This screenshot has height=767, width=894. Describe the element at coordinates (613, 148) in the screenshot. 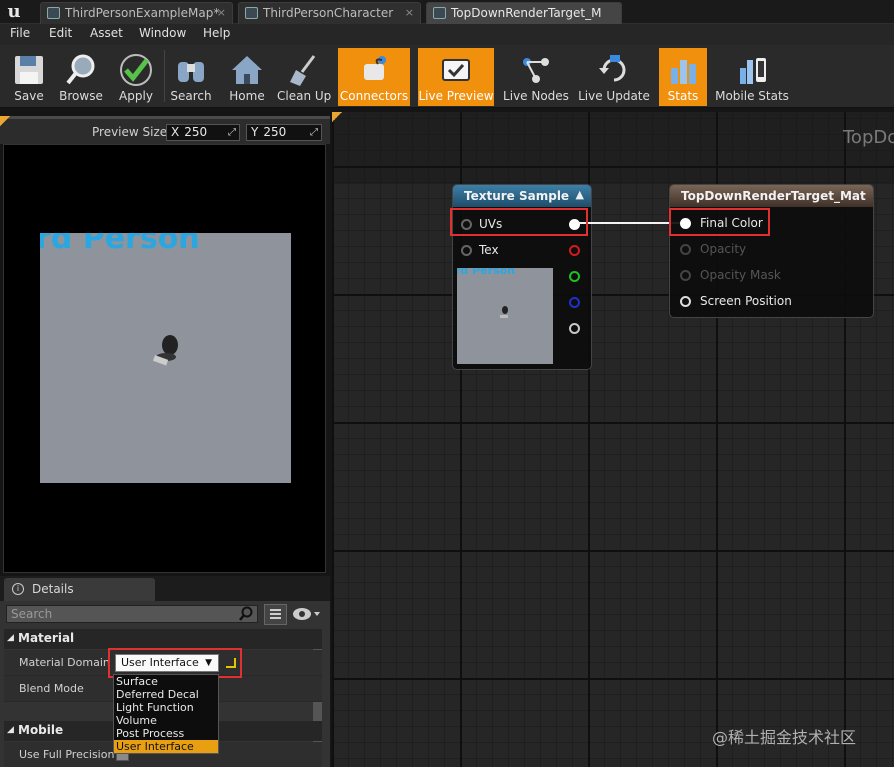

I see `graph-title-bar` at that location.